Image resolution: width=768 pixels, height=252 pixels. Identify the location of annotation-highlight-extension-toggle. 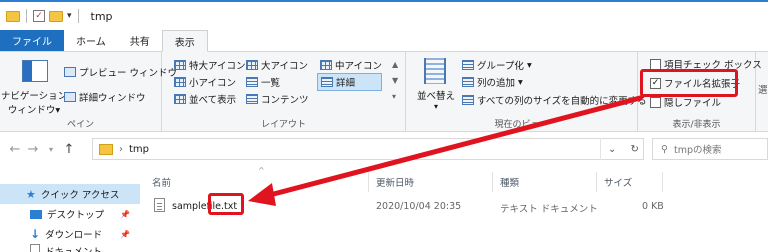
(689, 83).